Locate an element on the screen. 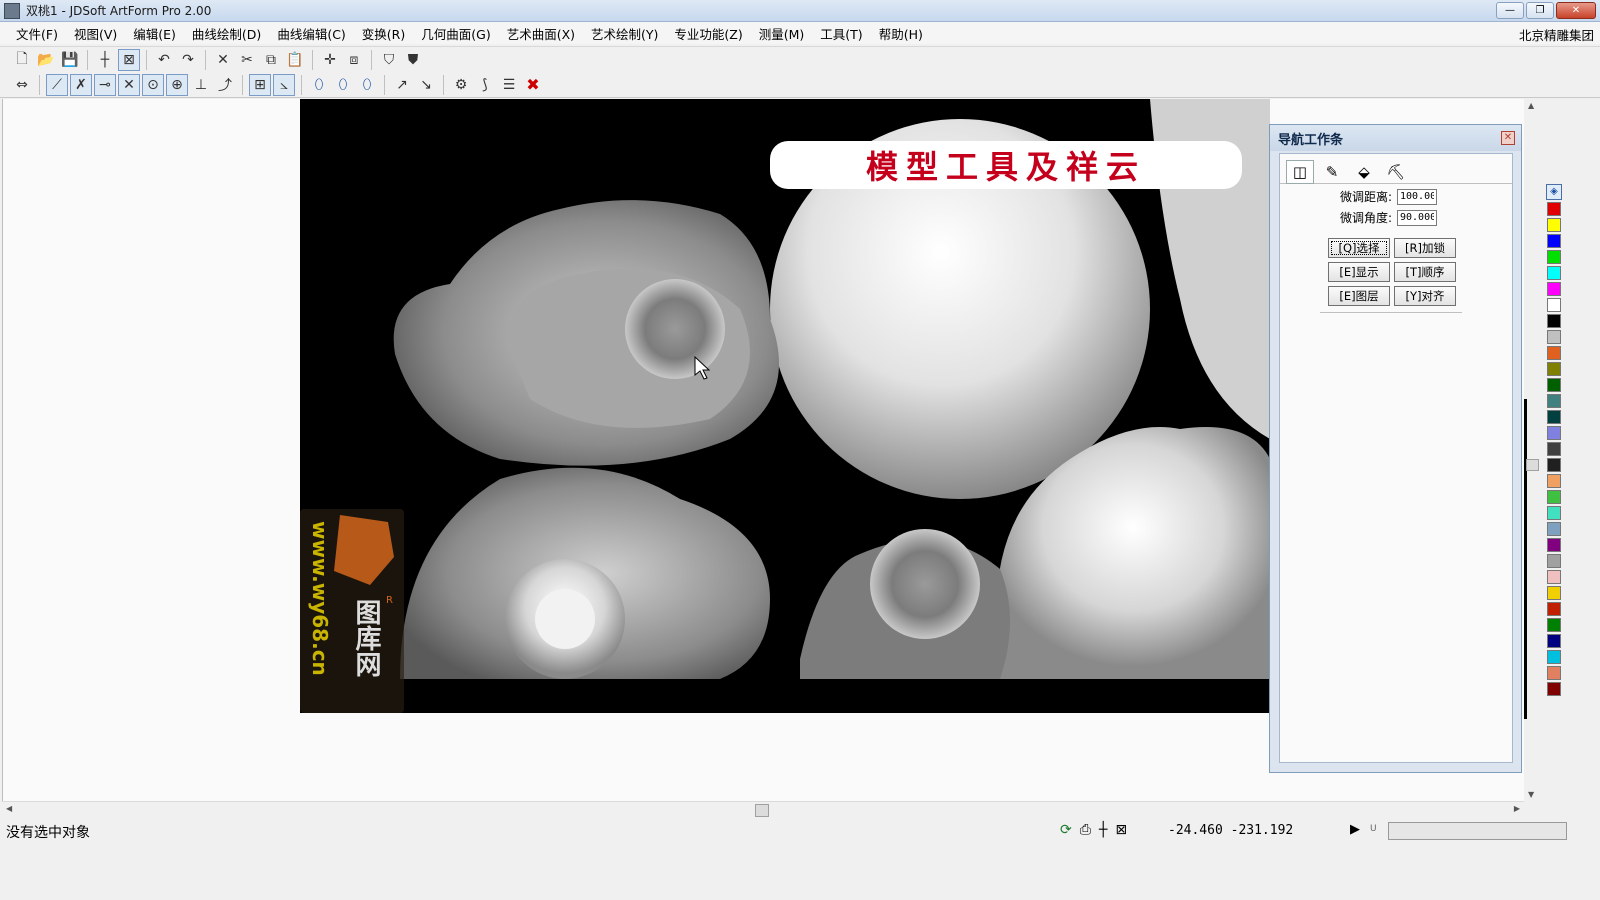  menu-curve-edit: 曲线编辑(C) is located at coordinates (311, 33).